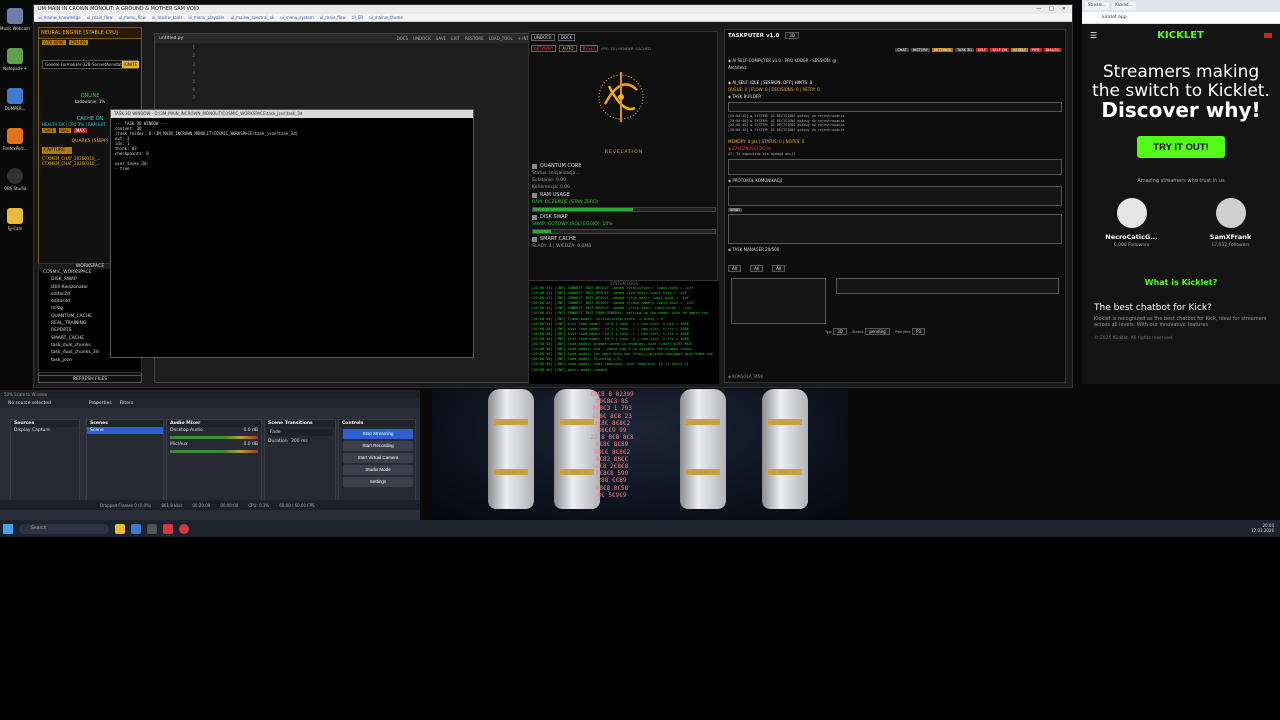  I want to click on close-icon: ✕, so click(1064, 9).